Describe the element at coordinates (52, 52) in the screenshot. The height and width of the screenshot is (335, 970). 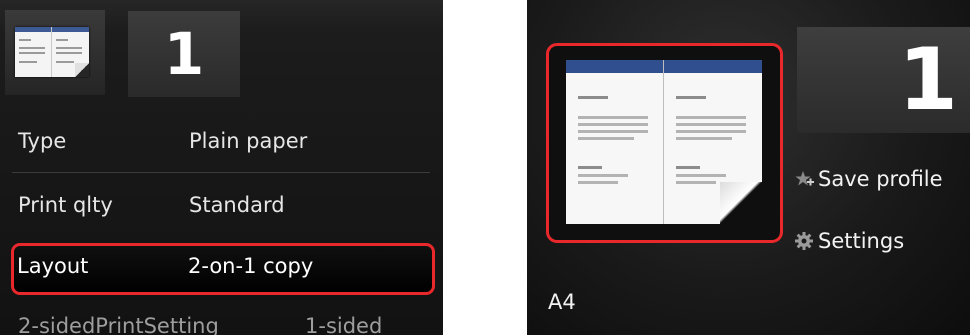
I see `two-page-document-icon` at that location.